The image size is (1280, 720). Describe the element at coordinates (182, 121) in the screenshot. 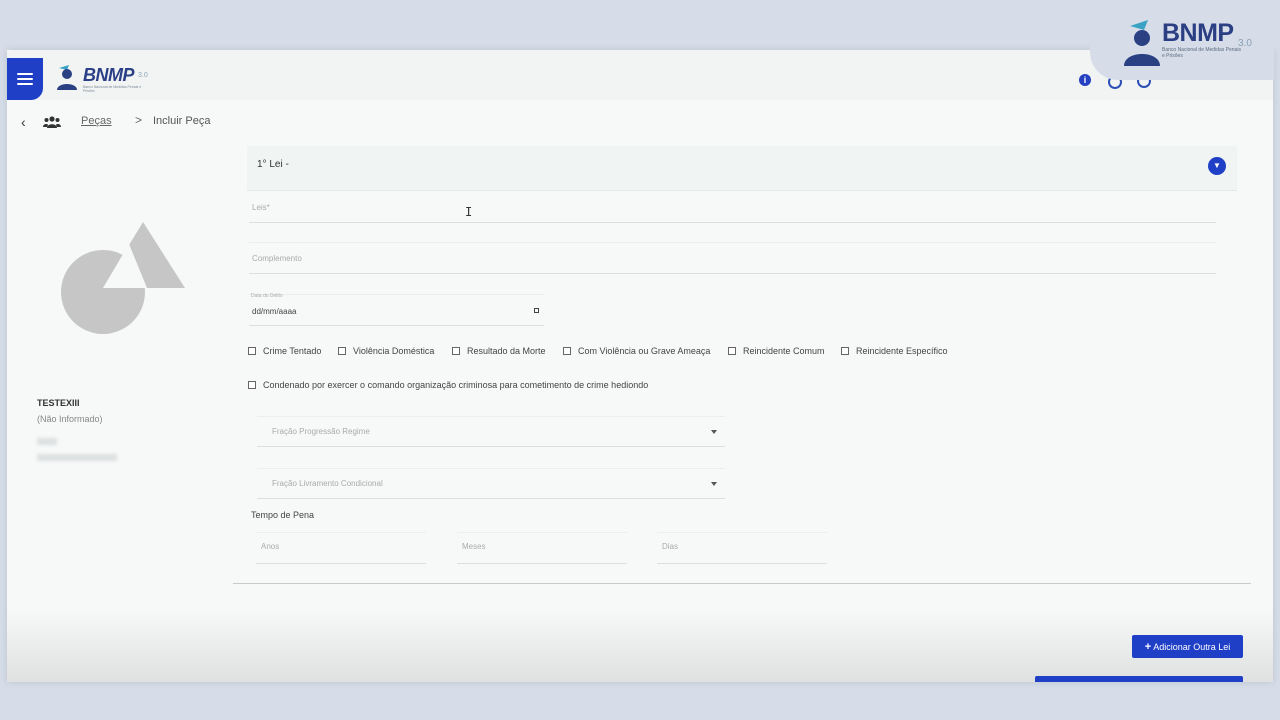

I see `breadcrumb-current: Incluir Peça` at that location.